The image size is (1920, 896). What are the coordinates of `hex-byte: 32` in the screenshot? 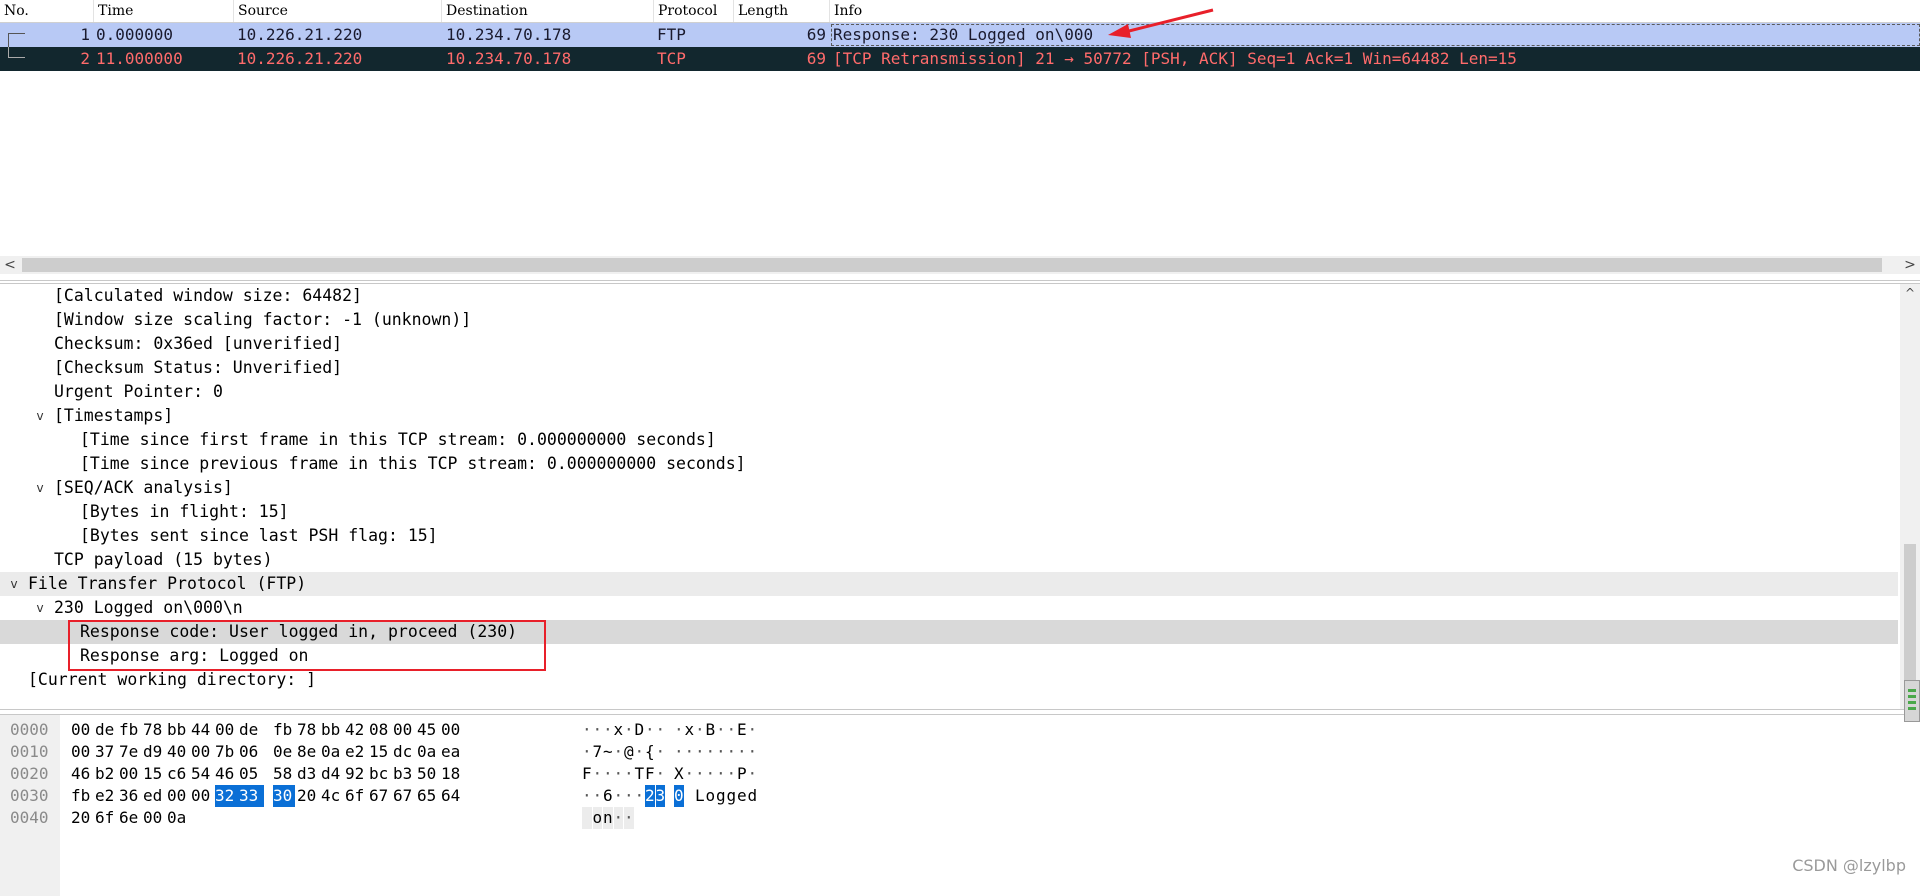 It's located at (227, 796).